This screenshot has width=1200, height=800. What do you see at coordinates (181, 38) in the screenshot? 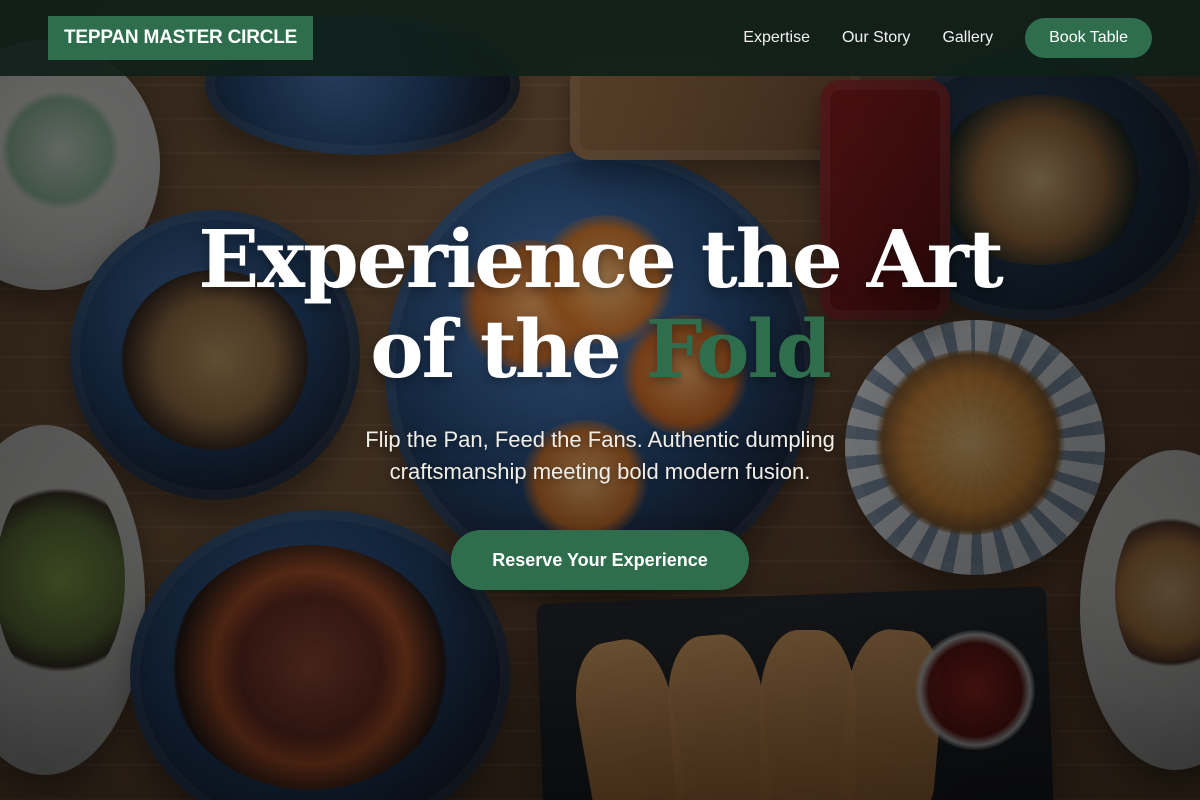
I see `brand-logo: TEPPAN MASTER CIRCLE` at bounding box center [181, 38].